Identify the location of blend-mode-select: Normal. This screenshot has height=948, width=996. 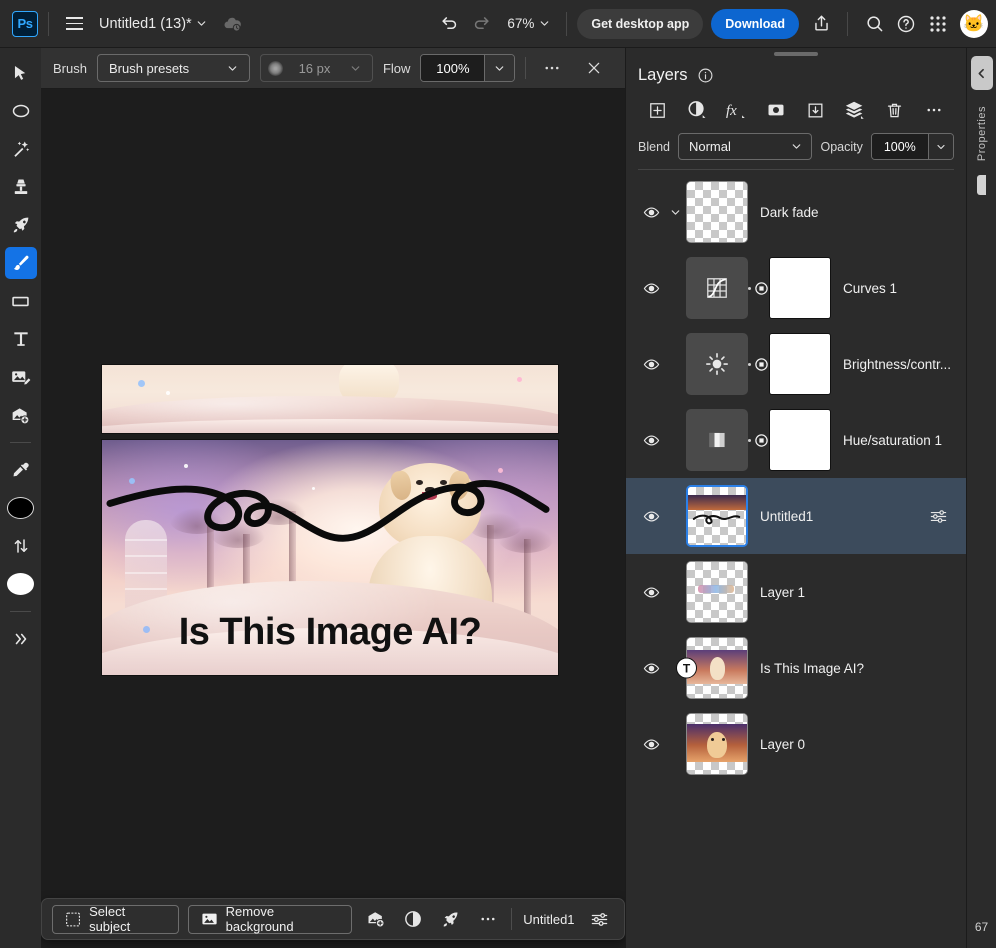
(745, 146).